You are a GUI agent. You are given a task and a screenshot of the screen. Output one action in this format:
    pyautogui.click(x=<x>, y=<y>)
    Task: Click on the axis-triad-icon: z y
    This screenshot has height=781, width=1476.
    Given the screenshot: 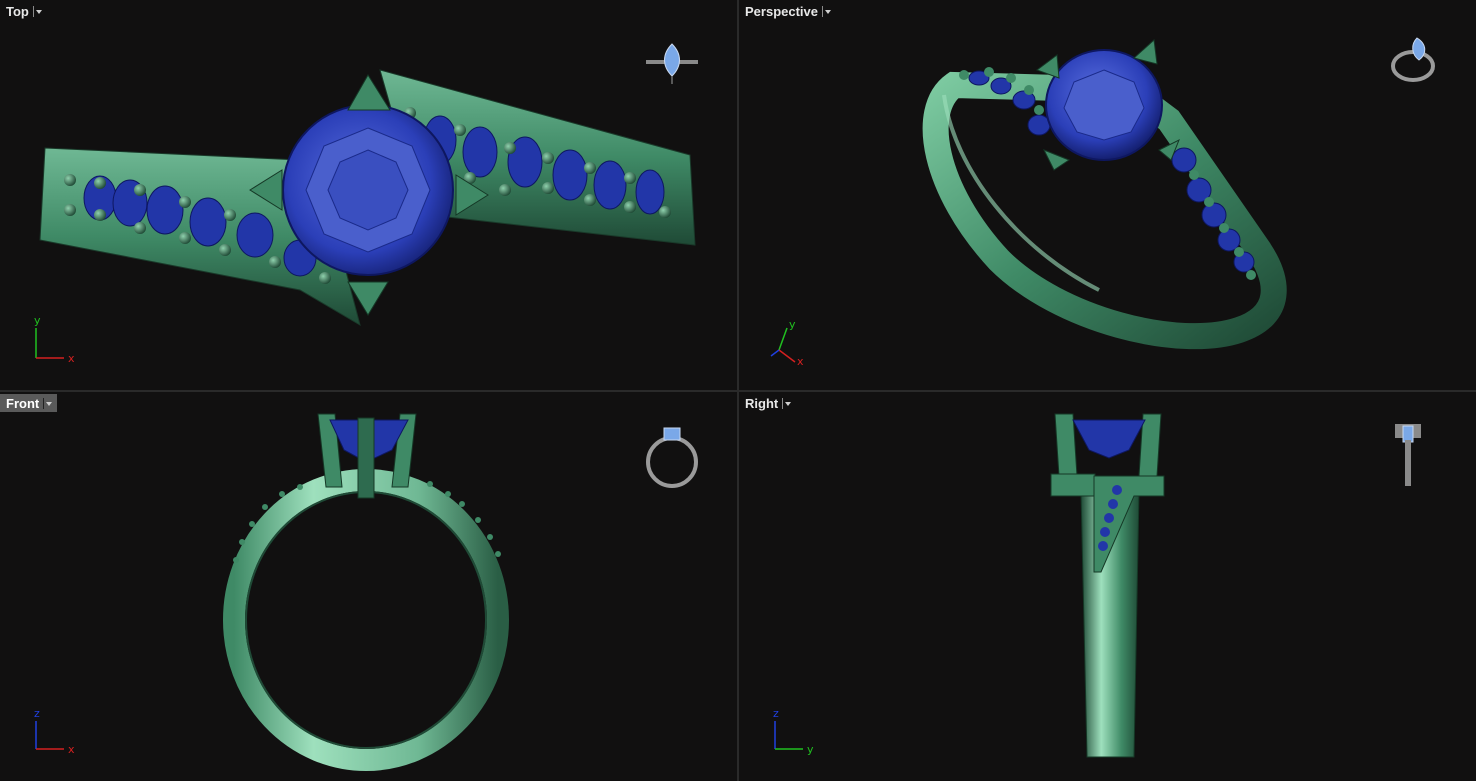 What is the action you would take?
    pyautogui.click(x=793, y=731)
    